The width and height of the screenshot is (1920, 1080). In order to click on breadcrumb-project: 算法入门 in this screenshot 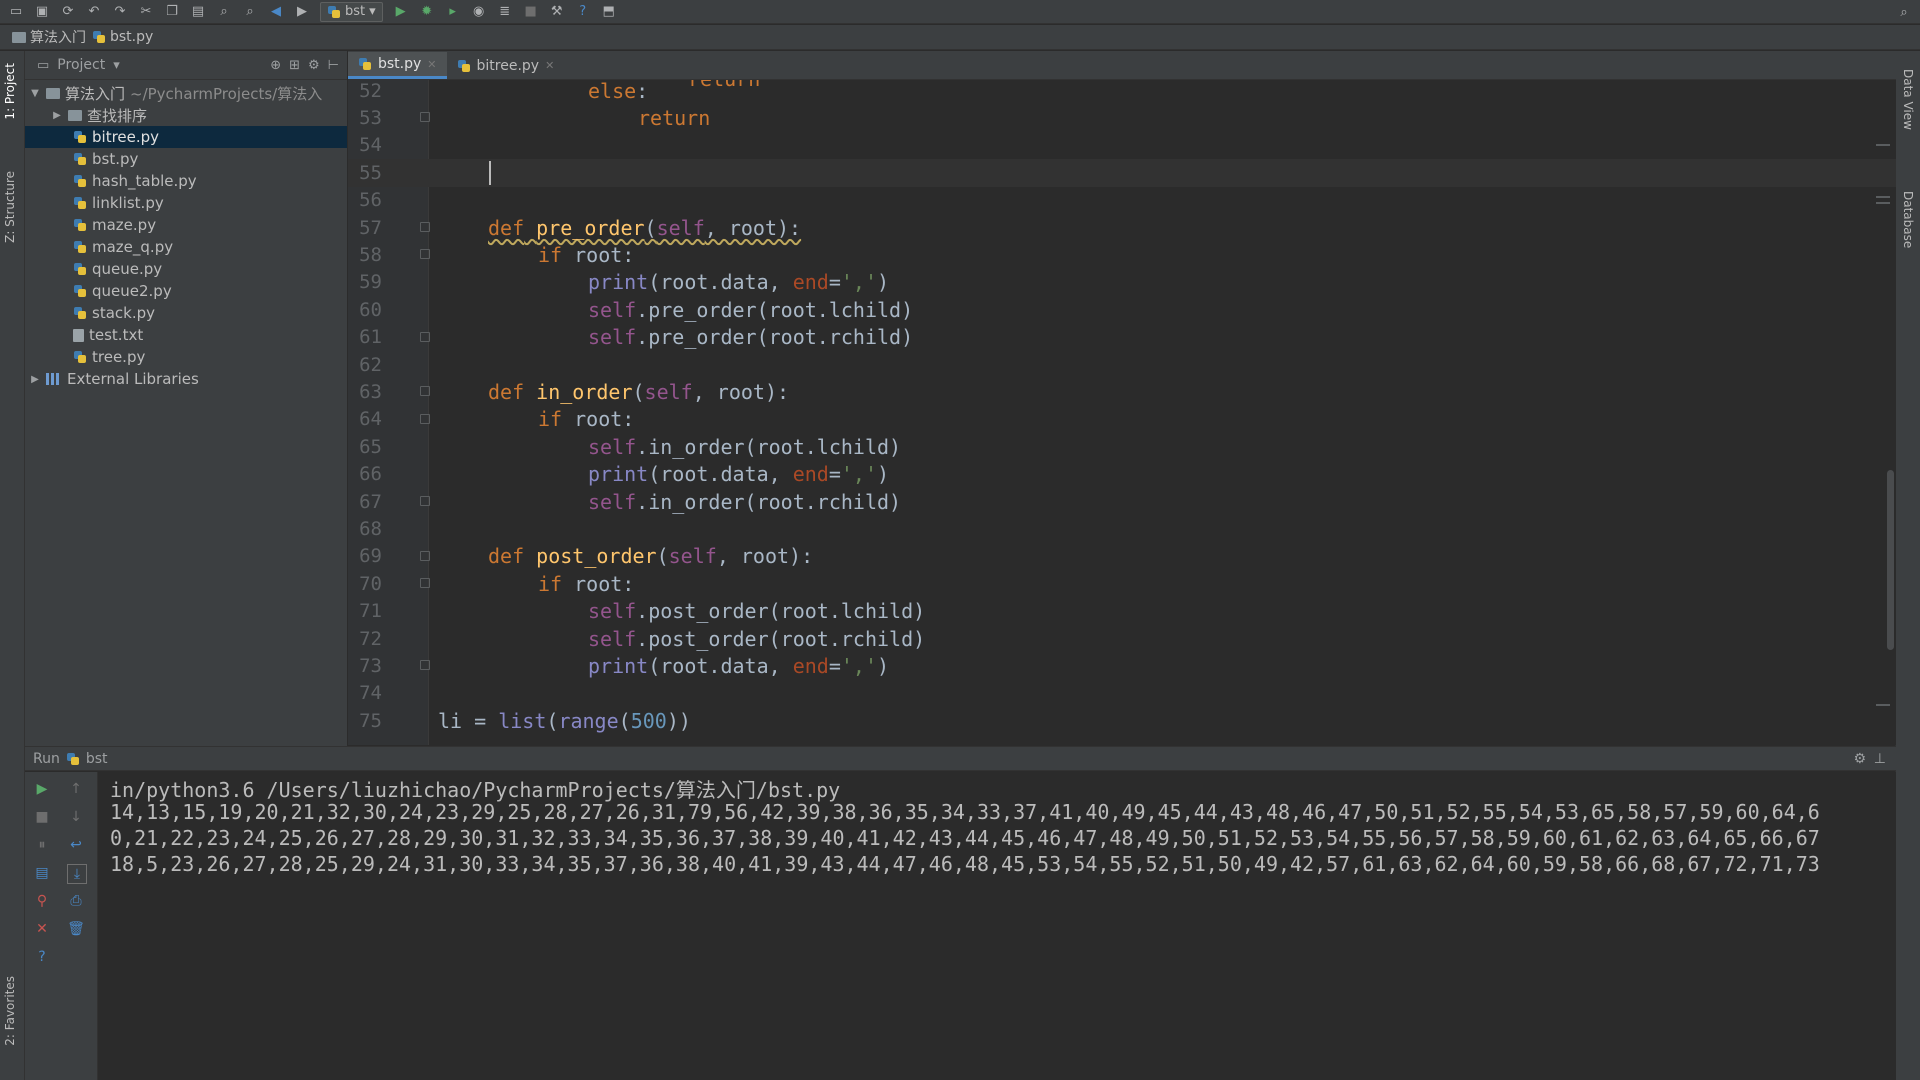, I will do `click(49, 37)`.